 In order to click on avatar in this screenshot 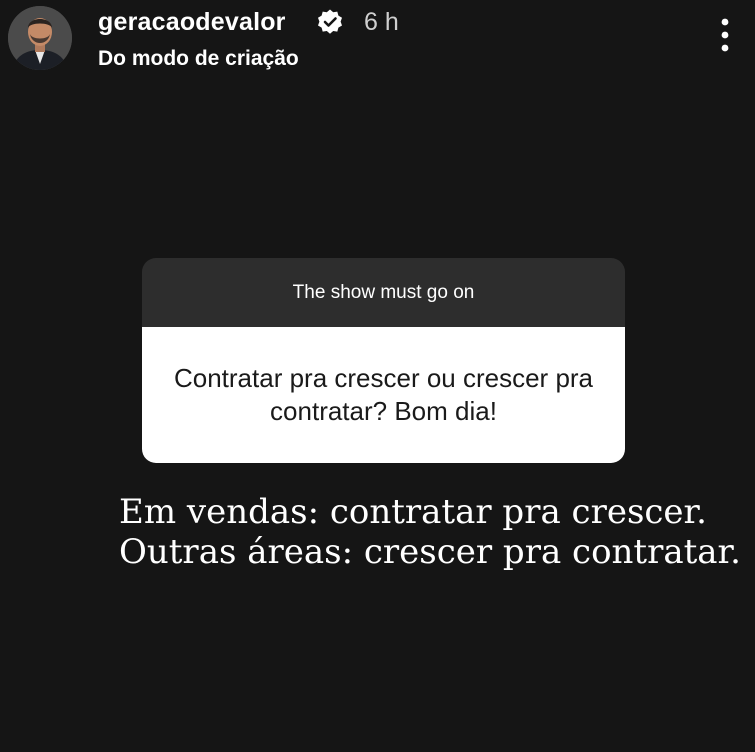, I will do `click(40, 38)`.